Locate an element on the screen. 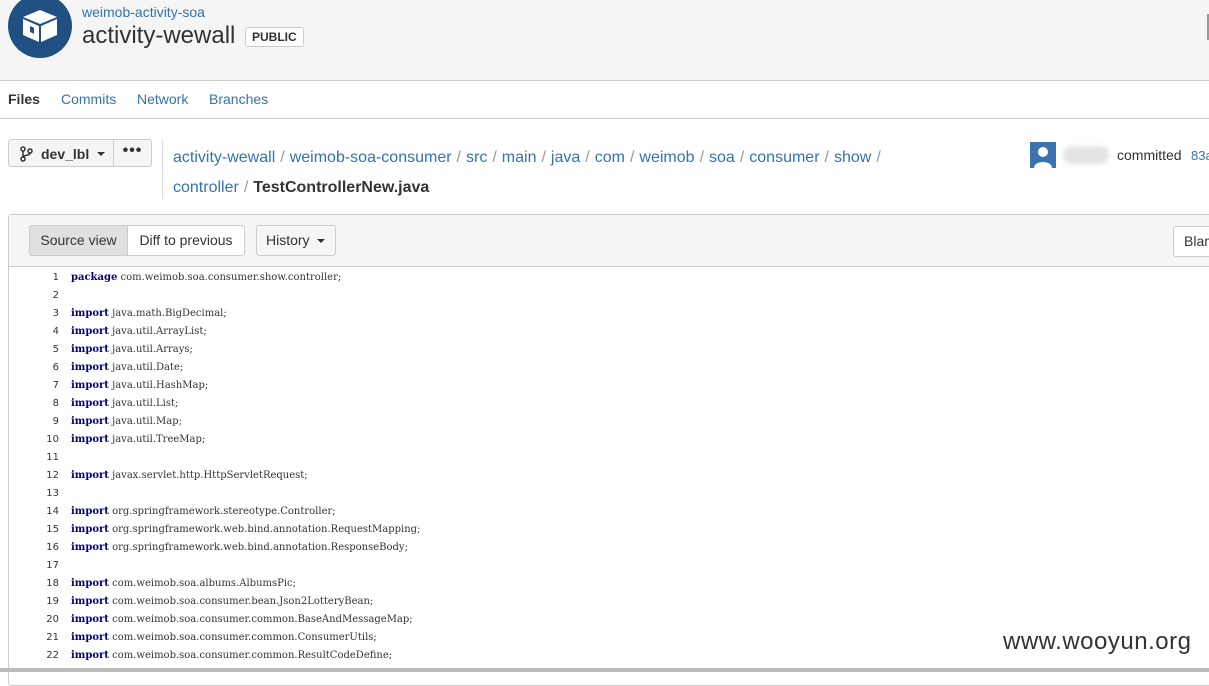 This screenshot has height=686, width=1209. code-line: 8 import java.util.List; is located at coordinates (609, 404).